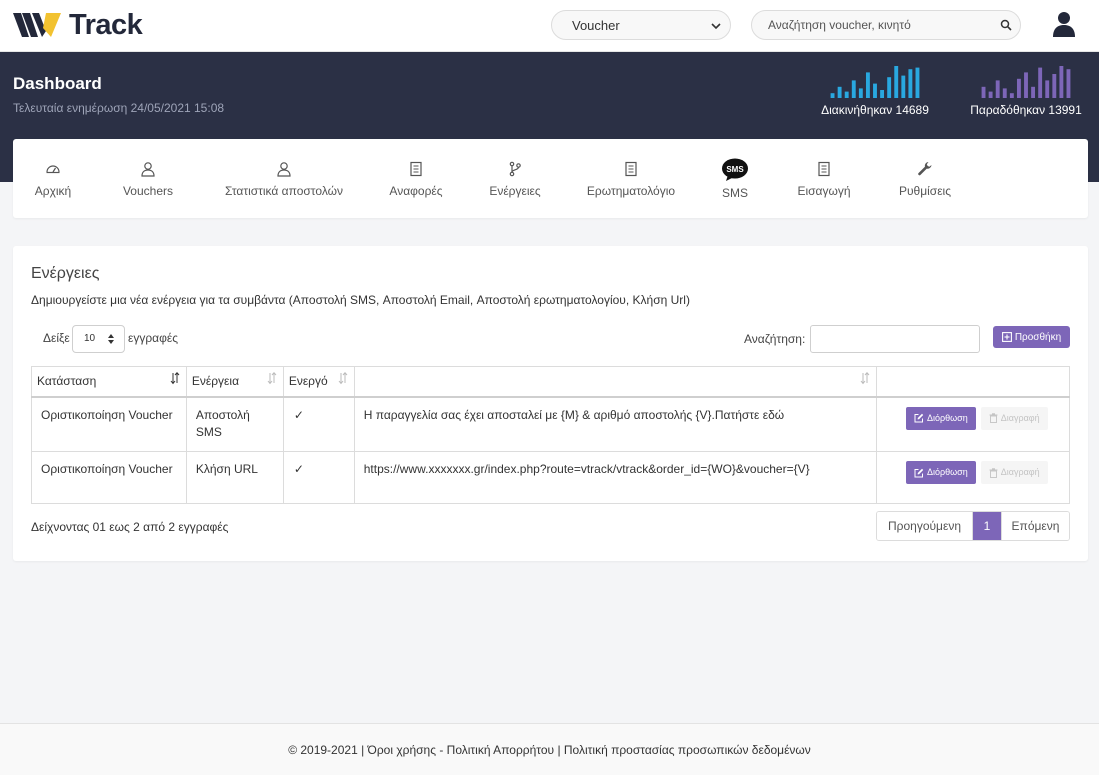  I want to click on sms-bubble-icon: SMS, so click(735, 169).